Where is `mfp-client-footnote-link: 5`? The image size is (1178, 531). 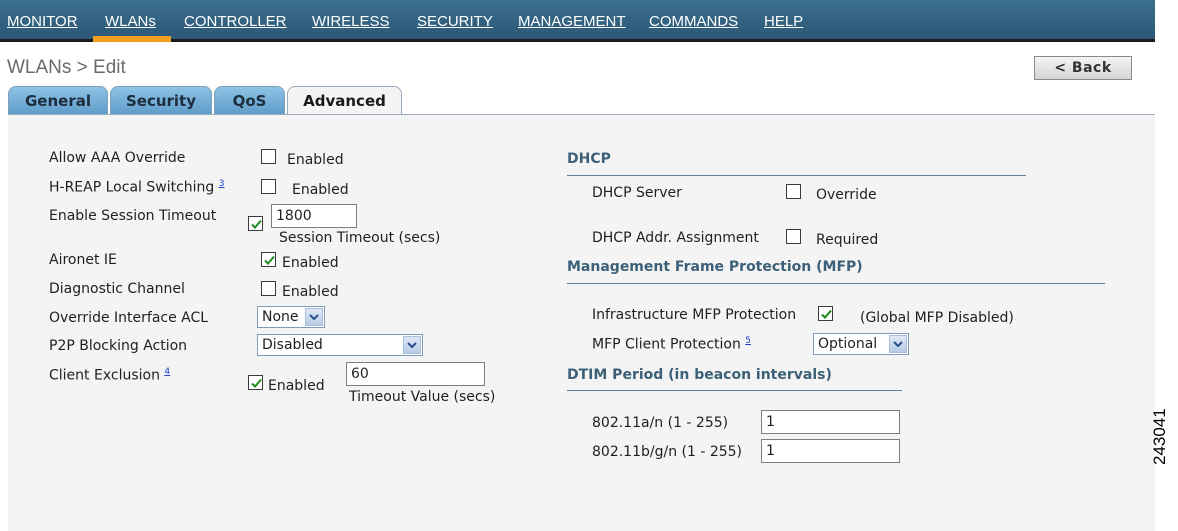 mfp-client-footnote-link: 5 is located at coordinates (748, 341).